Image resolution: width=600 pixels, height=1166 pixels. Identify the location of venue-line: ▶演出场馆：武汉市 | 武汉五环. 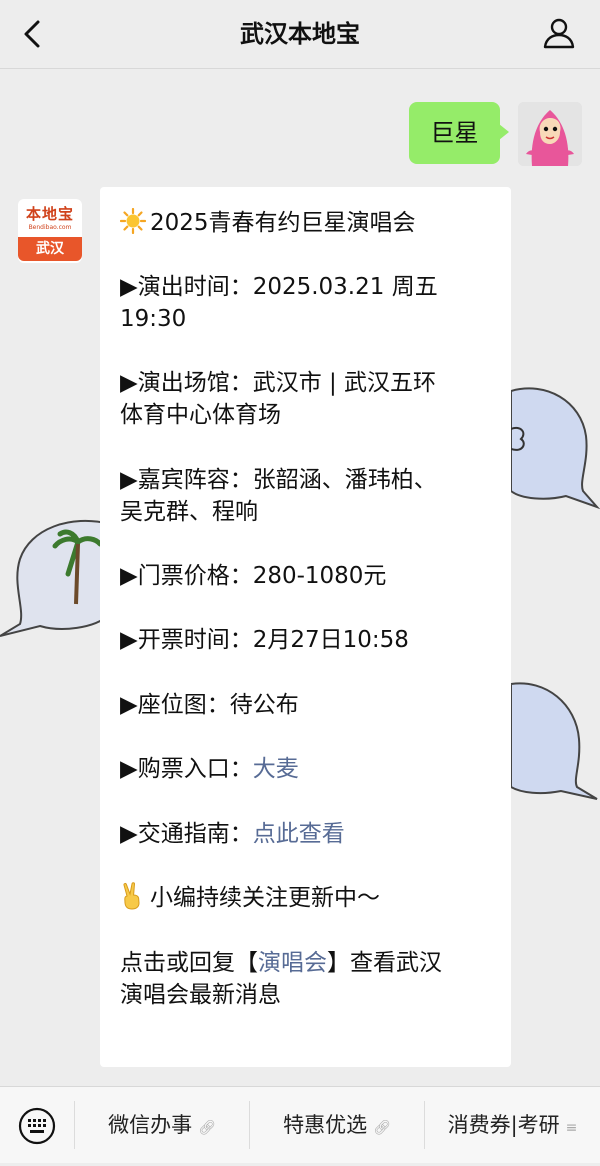
(278, 383).